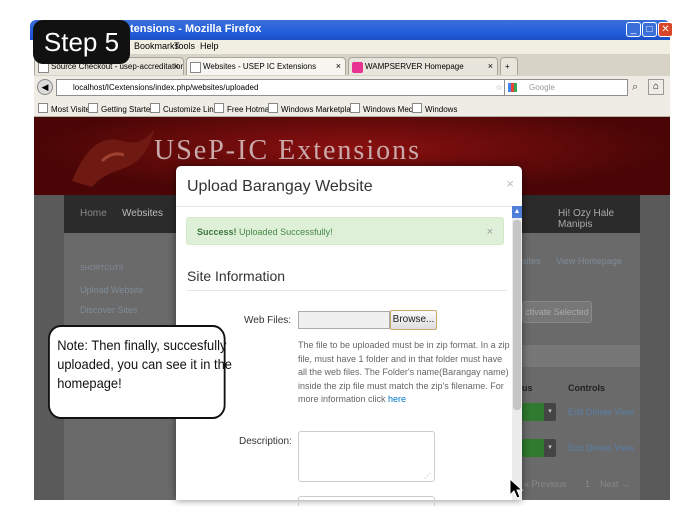 This screenshot has width=700, height=506. What do you see at coordinates (366, 501) in the screenshot?
I see `next-field` at bounding box center [366, 501].